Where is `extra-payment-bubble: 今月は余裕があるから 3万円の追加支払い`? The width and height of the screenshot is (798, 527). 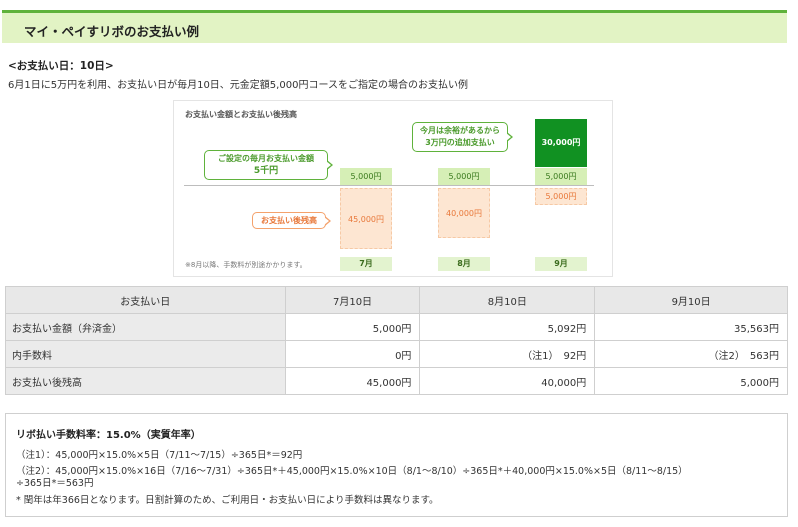 extra-payment-bubble: 今月は余裕があるから 3万円の追加支払い is located at coordinates (462, 137).